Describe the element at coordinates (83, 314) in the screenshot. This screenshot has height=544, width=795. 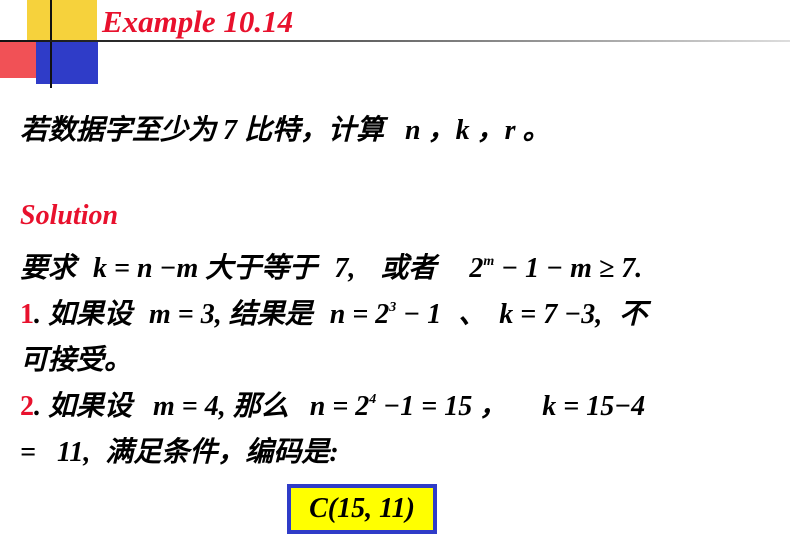
I see `step1-text1: . 如果设` at that location.